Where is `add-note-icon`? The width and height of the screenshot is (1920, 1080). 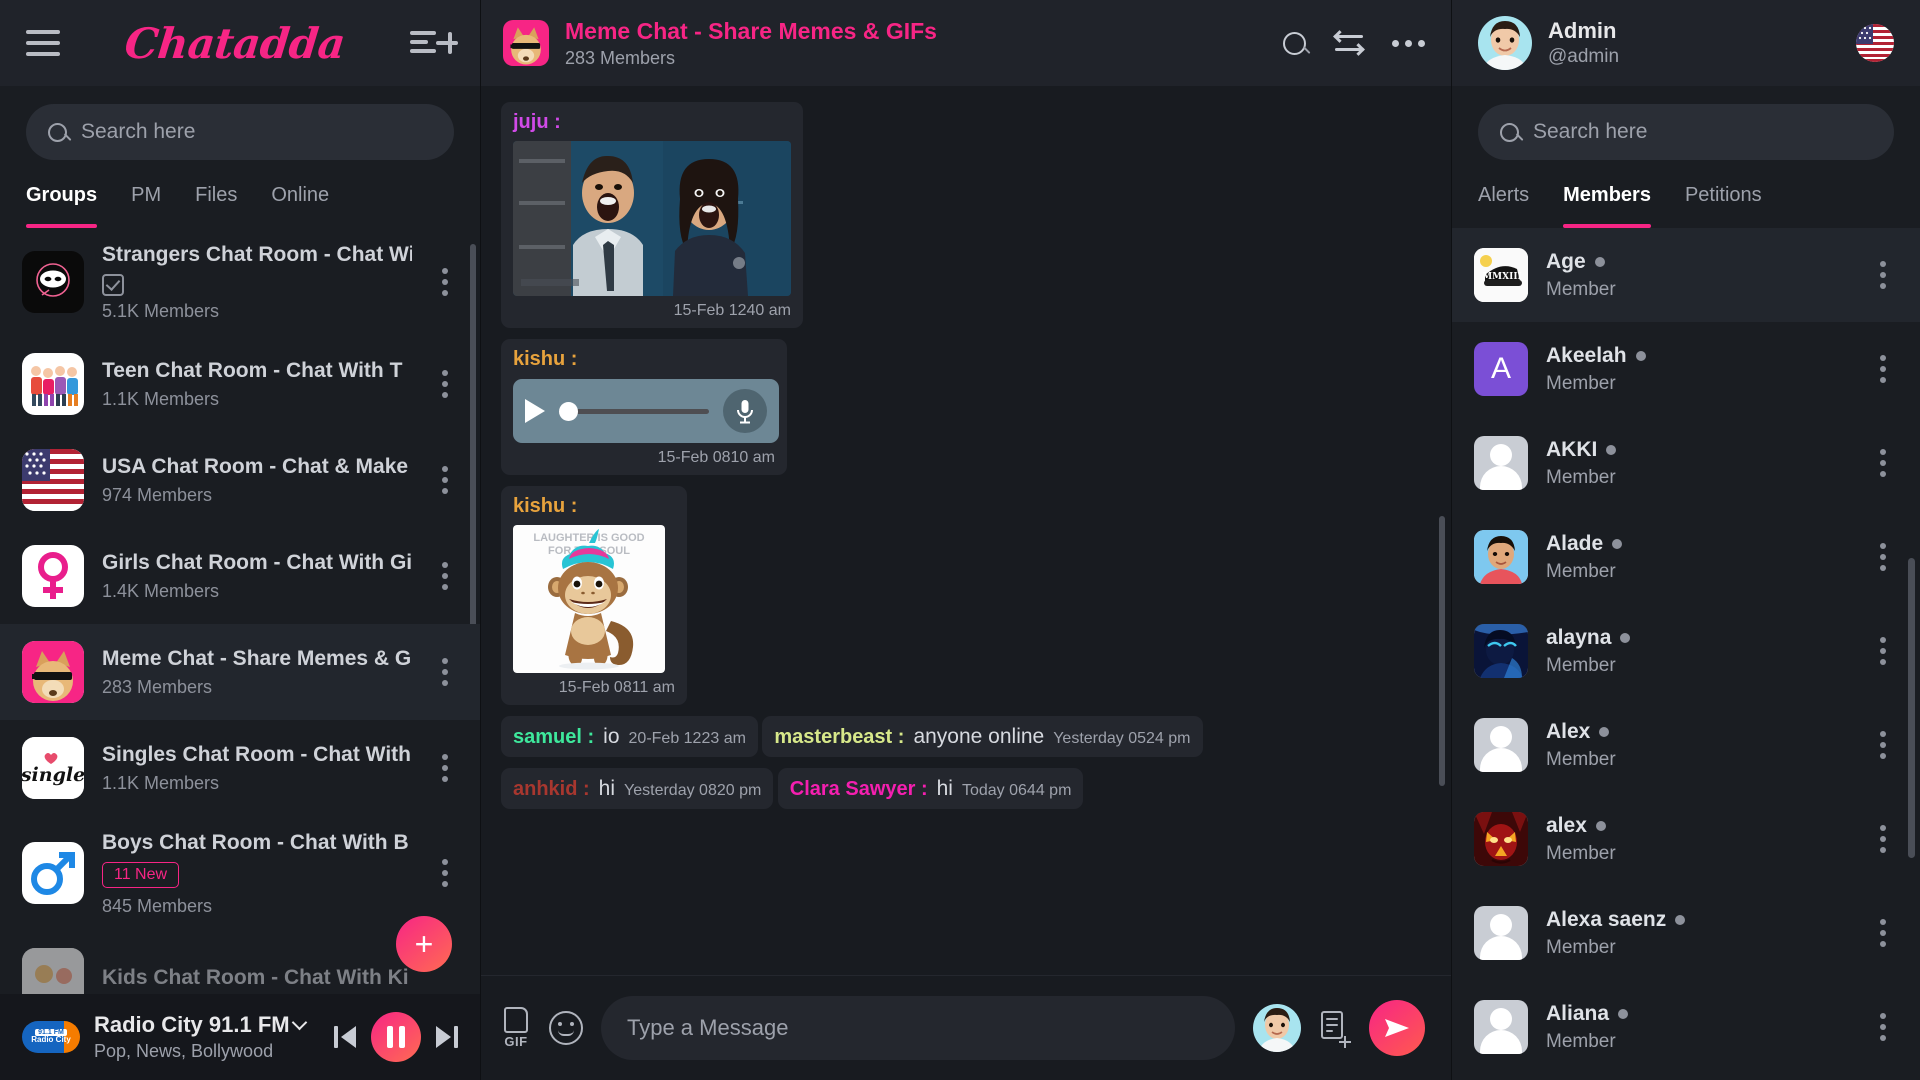 add-note-icon is located at coordinates (1335, 1029).